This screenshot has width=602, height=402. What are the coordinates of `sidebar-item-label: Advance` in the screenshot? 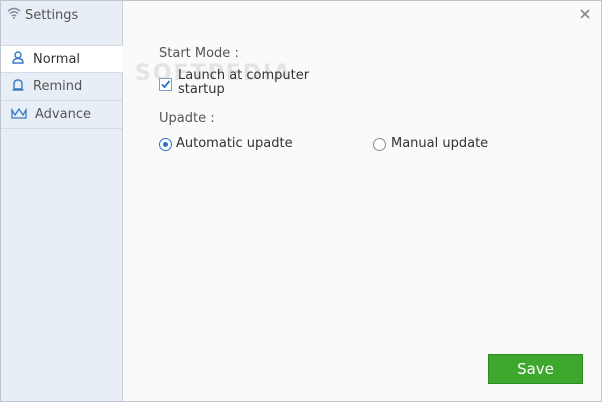 It's located at (63, 114).